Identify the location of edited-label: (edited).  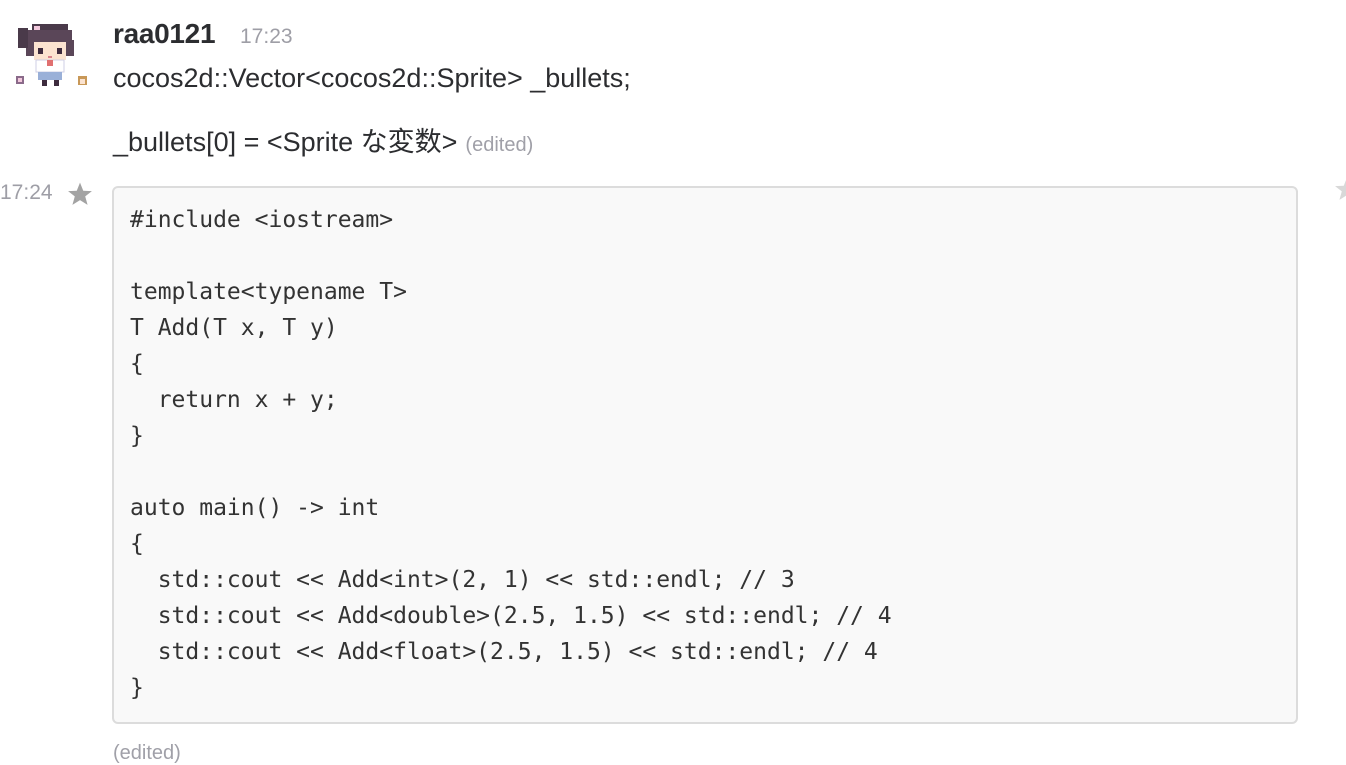
(499, 145).